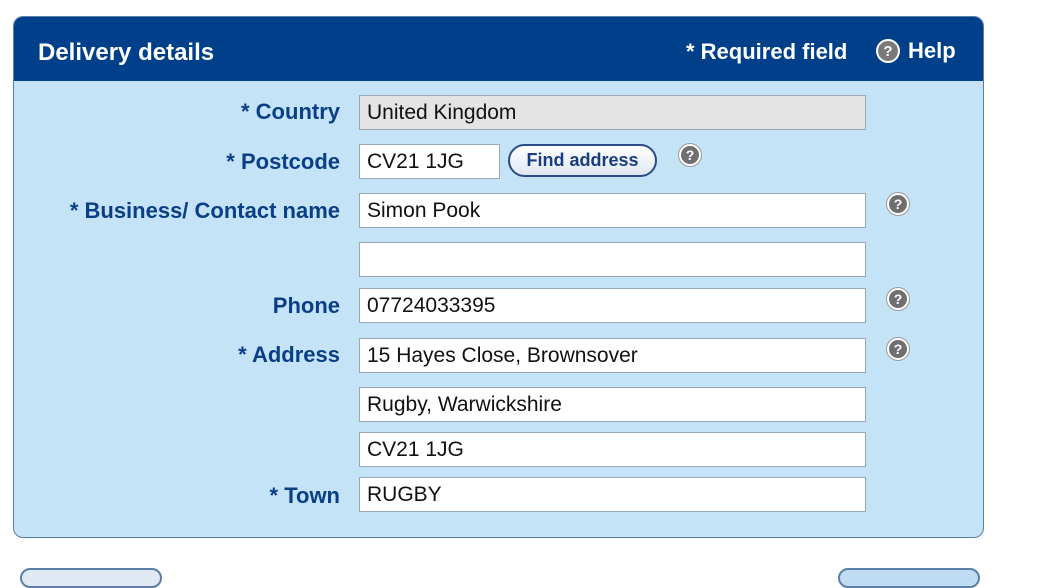 The width and height of the screenshot is (1059, 588). I want to click on postcode-input: CV21 1JG, so click(429, 161).